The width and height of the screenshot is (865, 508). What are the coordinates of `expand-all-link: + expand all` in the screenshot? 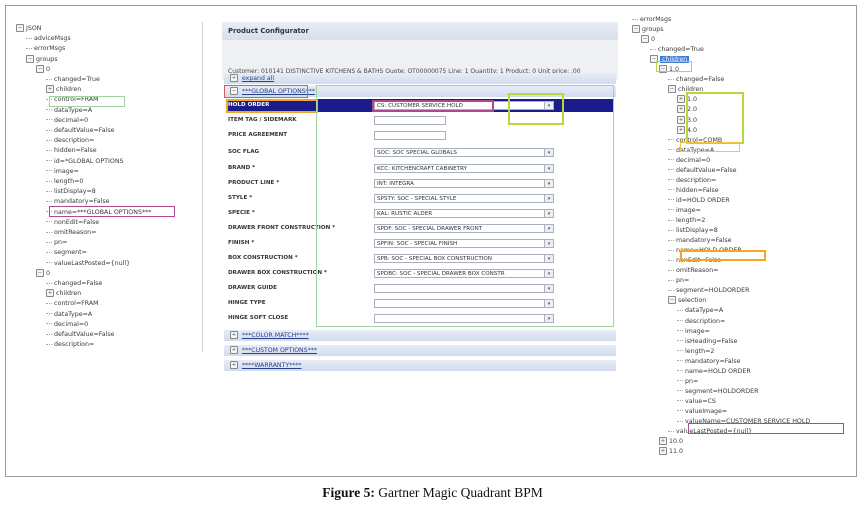 It's located at (420, 78).